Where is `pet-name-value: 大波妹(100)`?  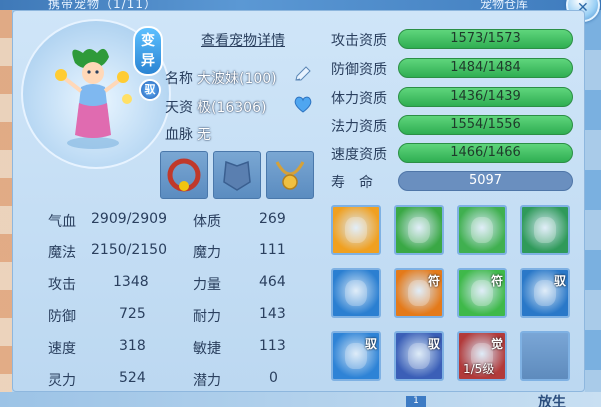
pet-name-value: 大波妹(100) is located at coordinates (237, 79).